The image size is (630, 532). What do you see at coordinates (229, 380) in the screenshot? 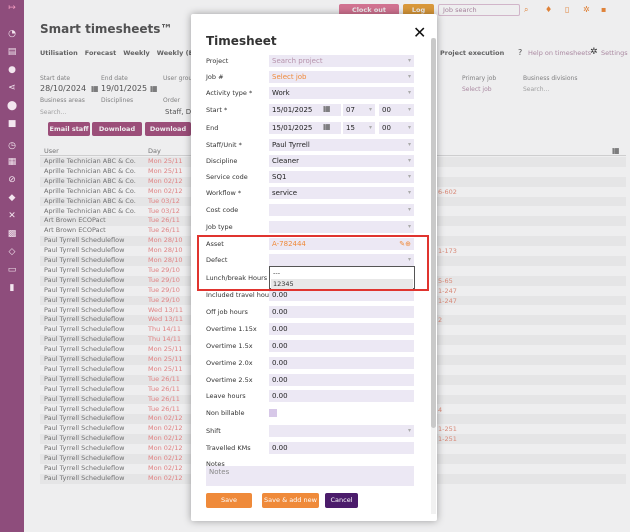
I see `field-label: Overtime 2.5x` at bounding box center [229, 380].